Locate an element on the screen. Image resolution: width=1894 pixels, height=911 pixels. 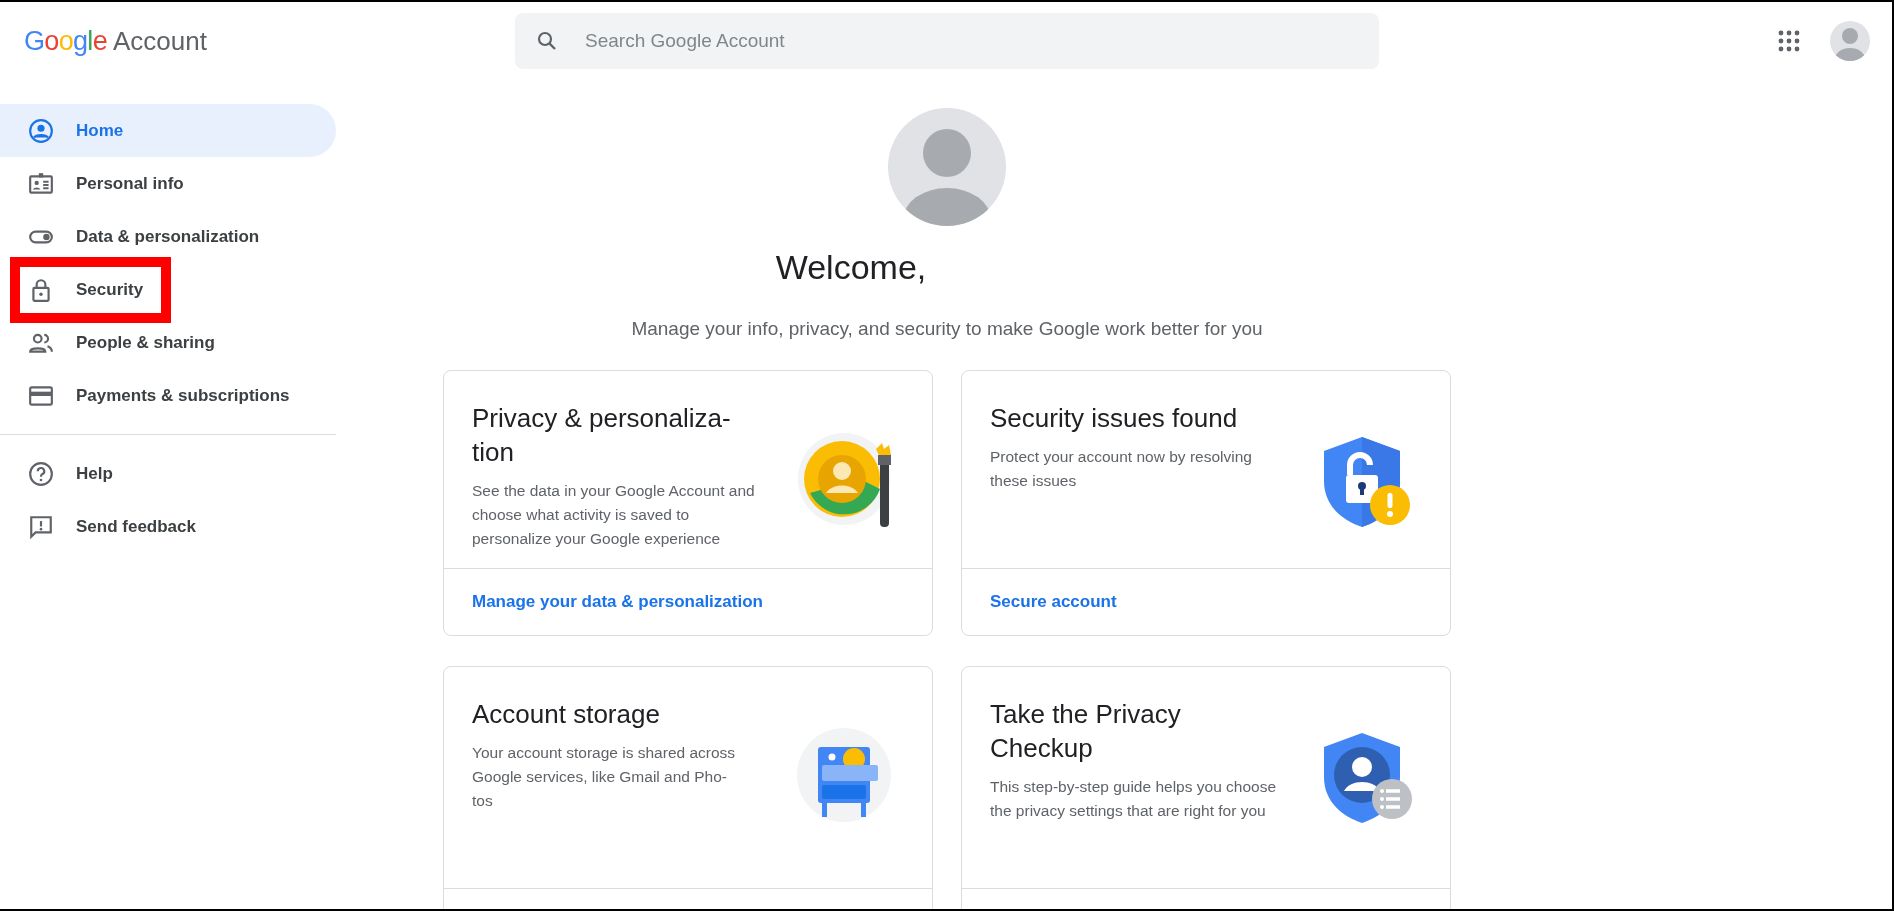
logo-label: Account is located at coordinates (160, 41).